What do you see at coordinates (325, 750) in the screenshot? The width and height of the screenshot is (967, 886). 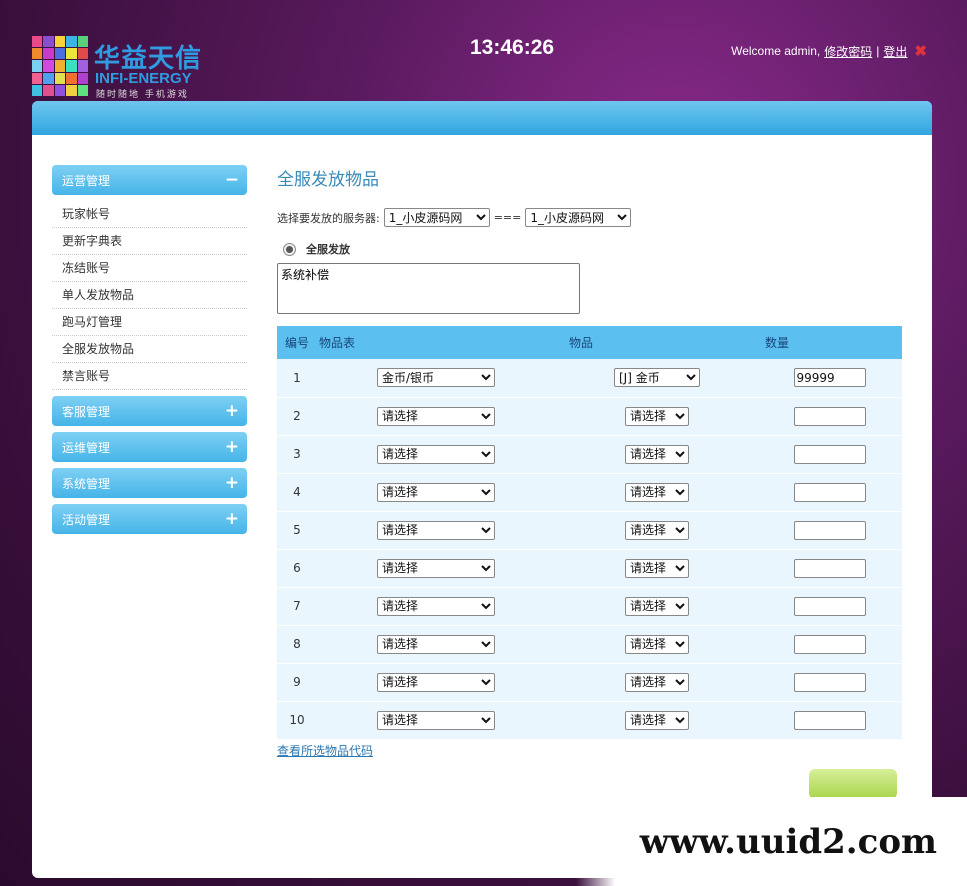 I see `view-item-codes-link: 查看所选物品代码` at bounding box center [325, 750].